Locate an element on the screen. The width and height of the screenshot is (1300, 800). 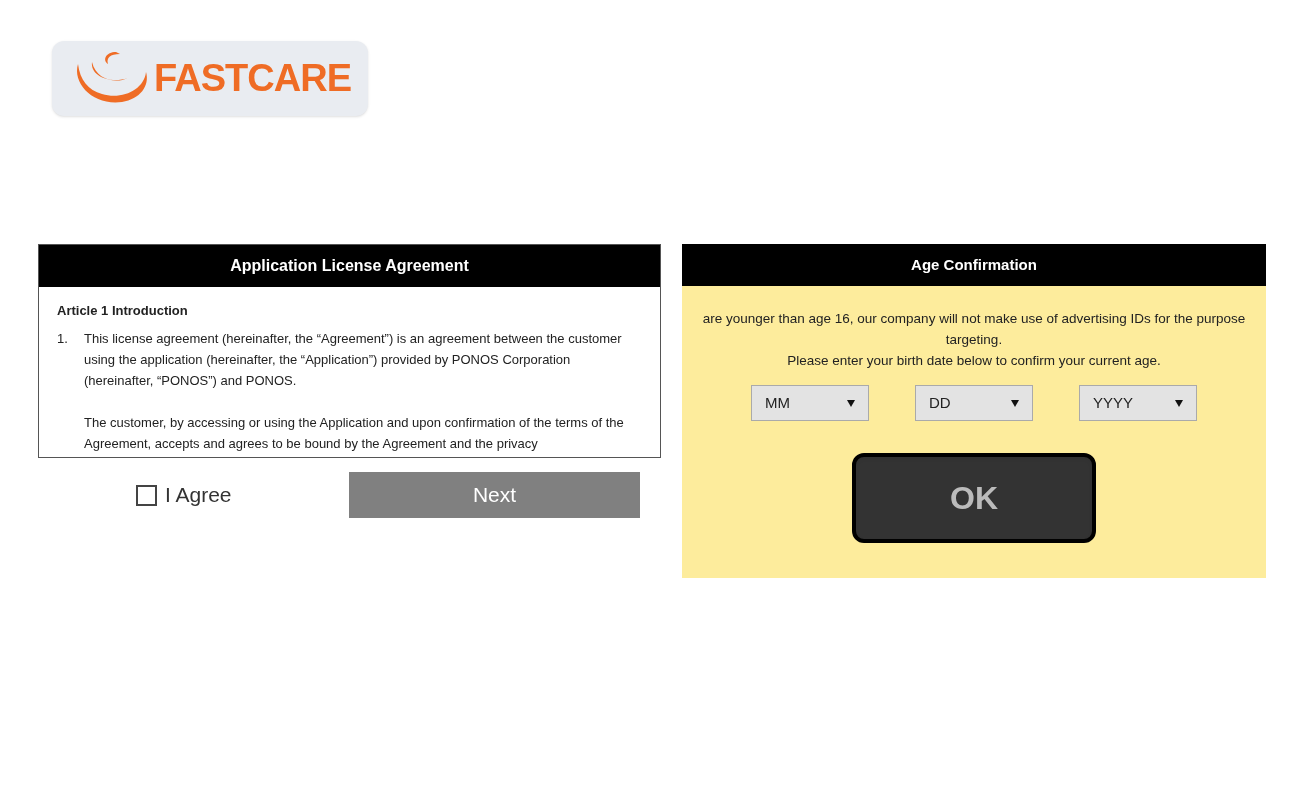
article-heading: Article 1 Introduction is located at coordinates (123, 311).